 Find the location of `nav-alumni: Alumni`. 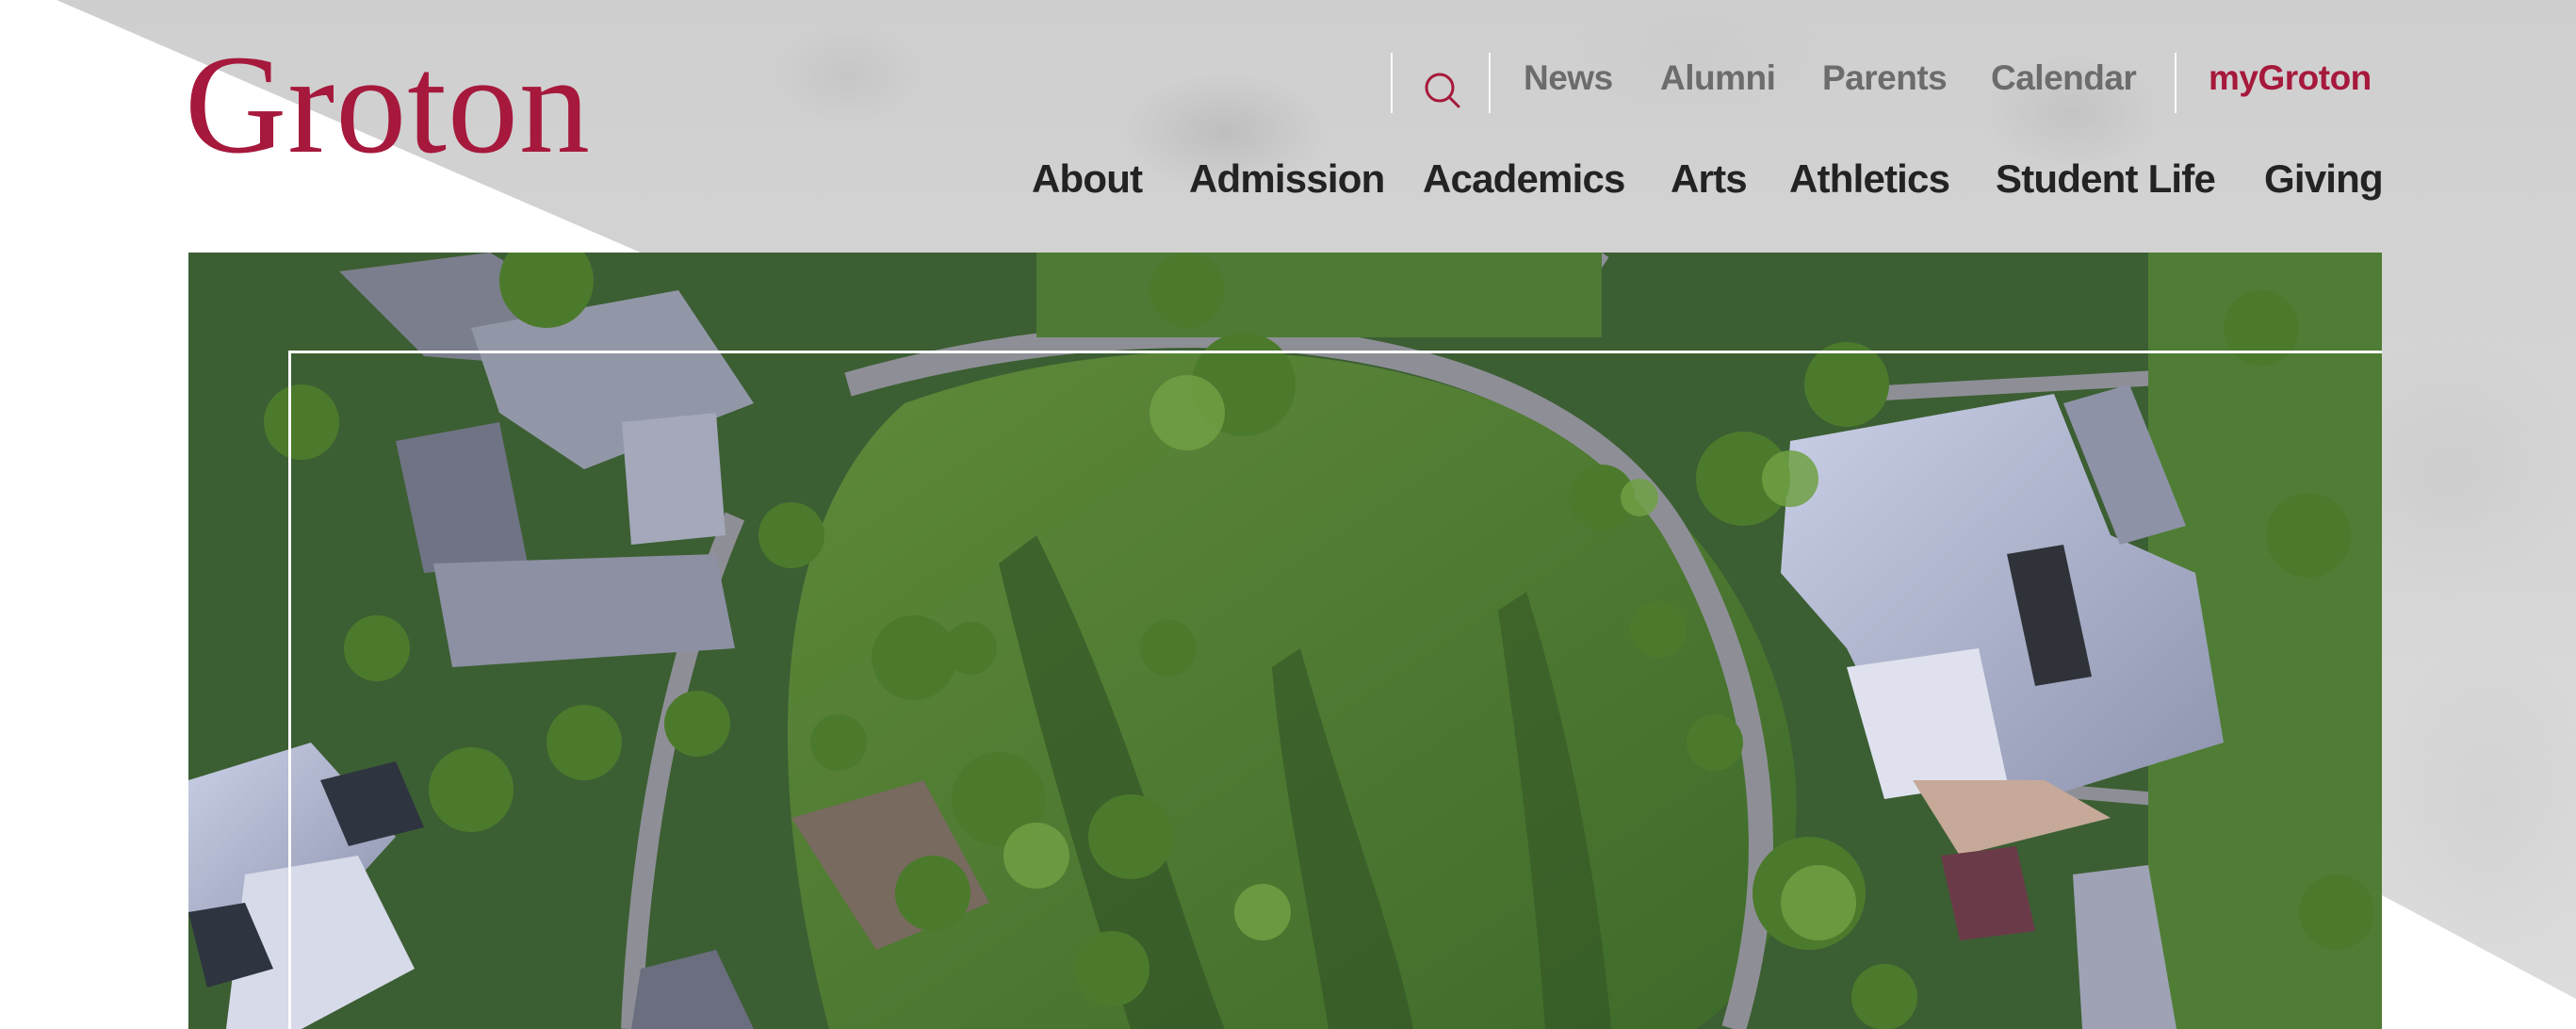

nav-alumni: Alumni is located at coordinates (1718, 78).